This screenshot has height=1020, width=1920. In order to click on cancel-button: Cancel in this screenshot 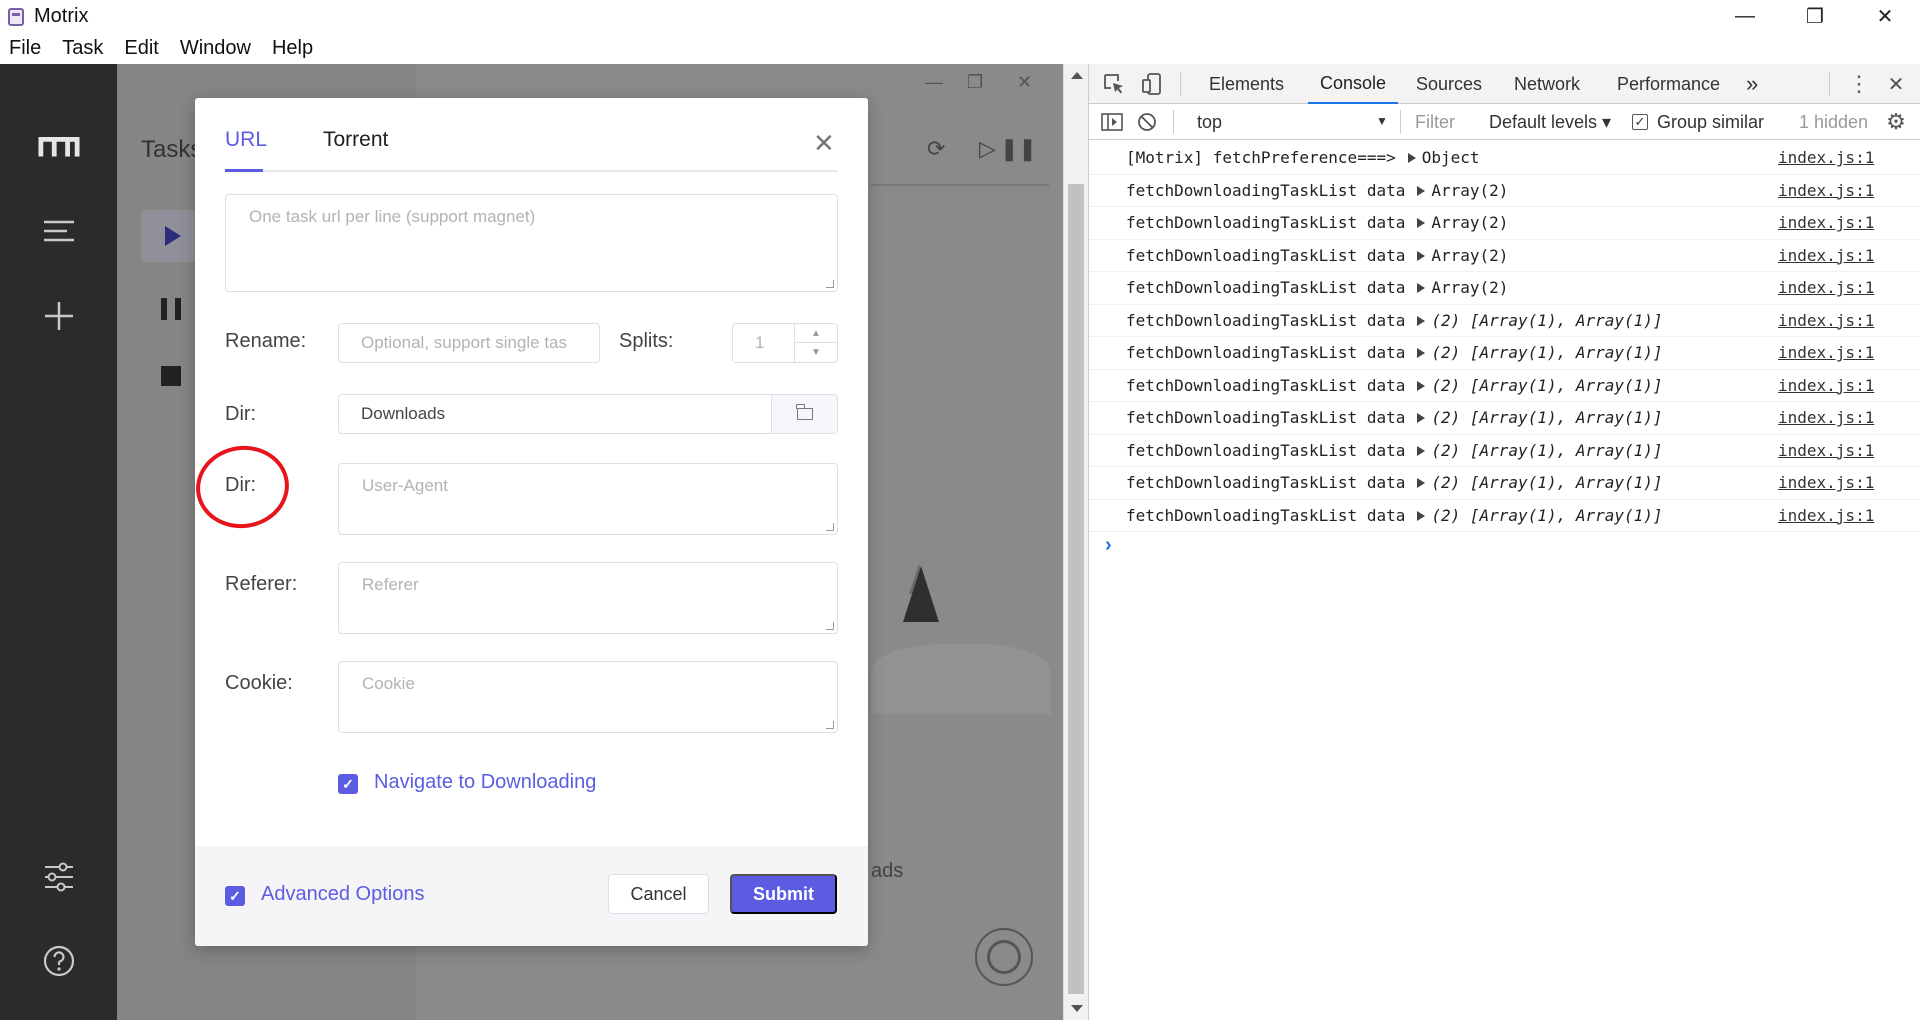, I will do `click(658, 894)`.